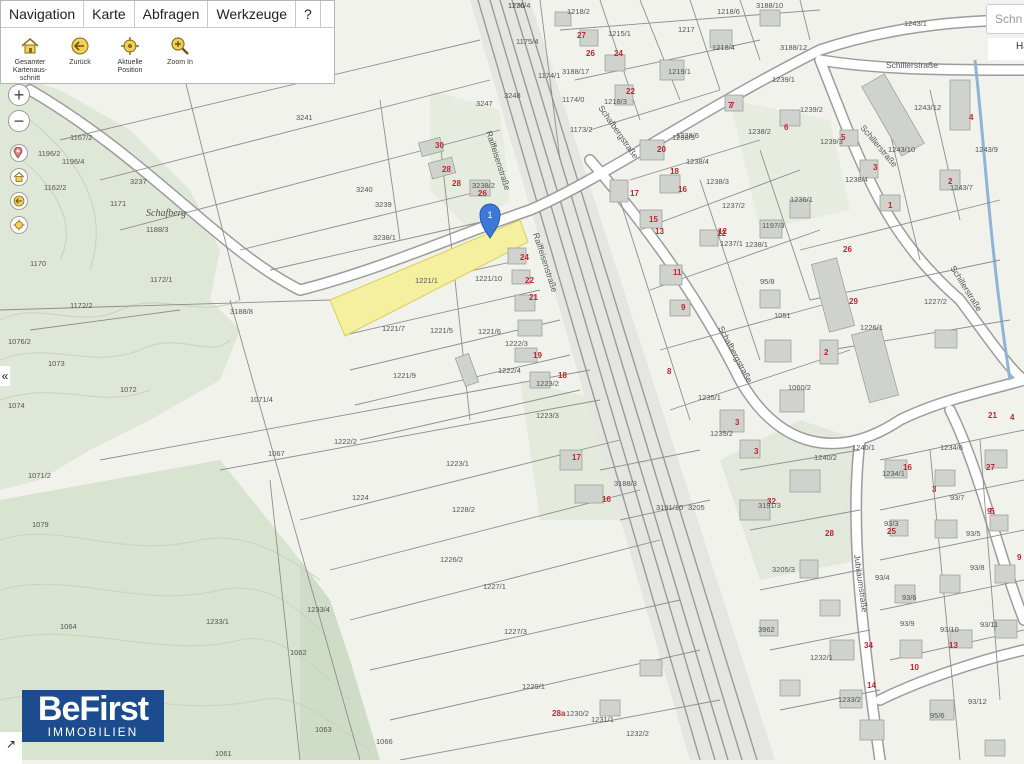 This screenshot has width=1024, height=764. Describe the element at coordinates (318, 609) in the screenshot. I see `parcel-label: 1233/4` at that location.